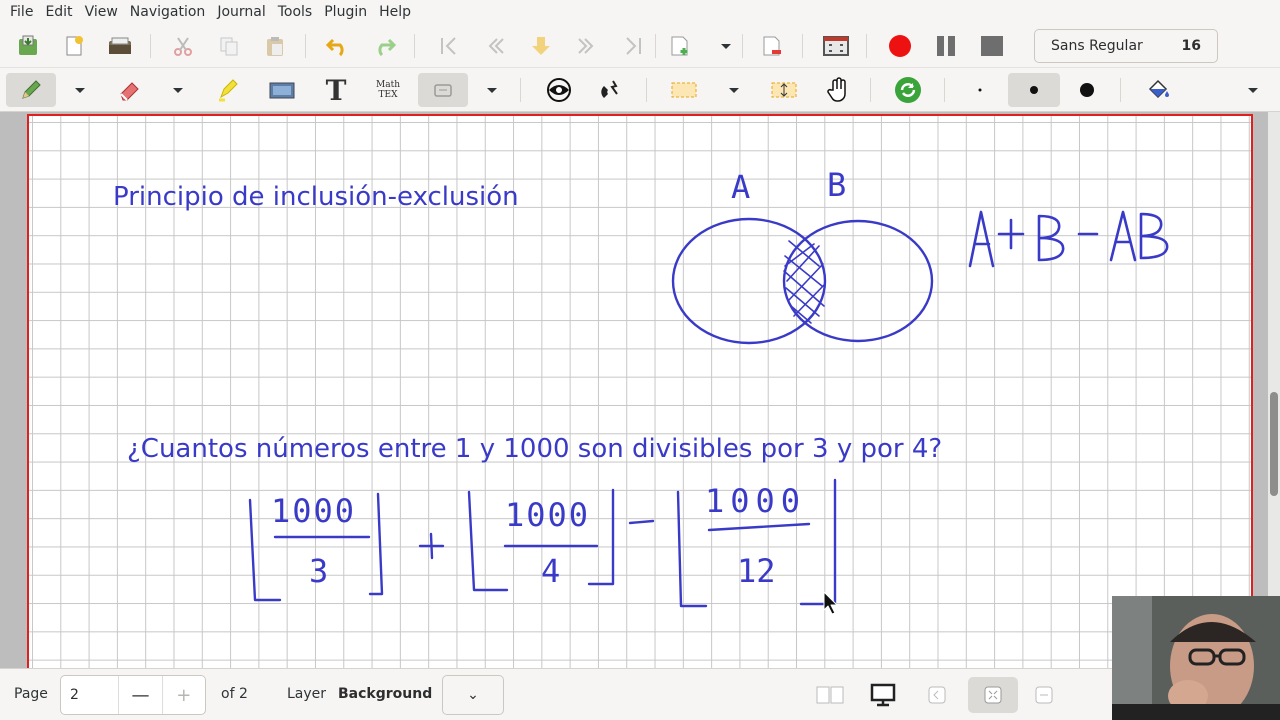  I want to click on open-button, so click(120, 46).